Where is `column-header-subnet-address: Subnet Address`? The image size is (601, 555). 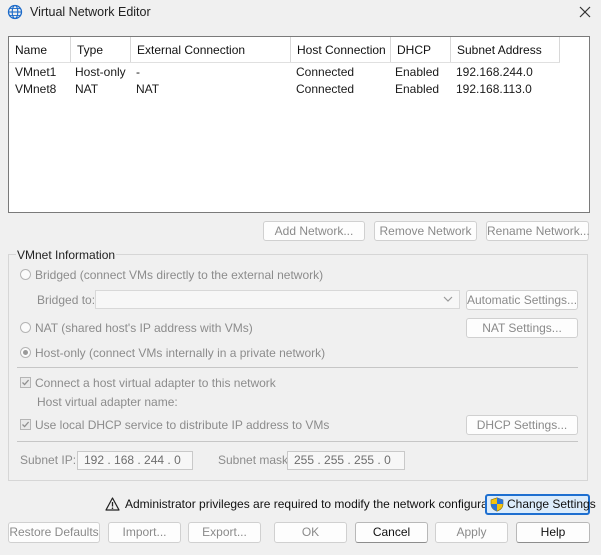
column-header-subnet-address: Subnet Address is located at coordinates (505, 49).